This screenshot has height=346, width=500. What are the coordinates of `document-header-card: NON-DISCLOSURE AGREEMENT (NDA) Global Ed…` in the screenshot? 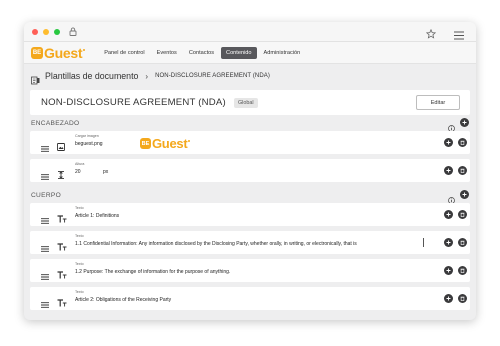 It's located at (250, 102).